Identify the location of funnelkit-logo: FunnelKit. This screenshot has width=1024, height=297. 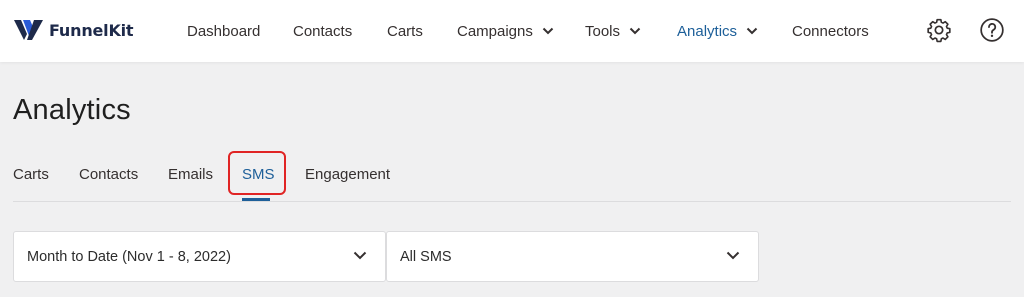
(74, 30).